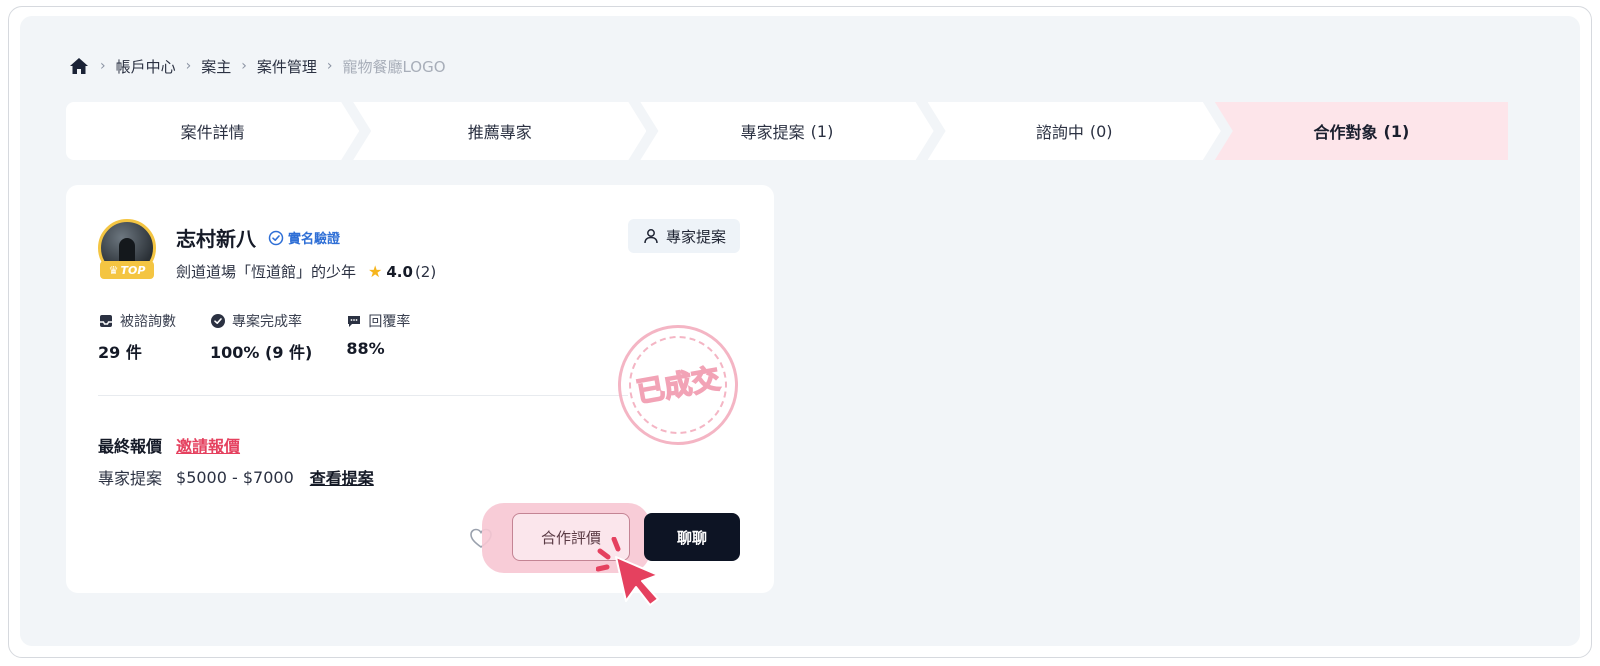  I want to click on subtitle-row: 劍道道場「恆道館」的少年 ★ 4.0 (2), so click(306, 271).